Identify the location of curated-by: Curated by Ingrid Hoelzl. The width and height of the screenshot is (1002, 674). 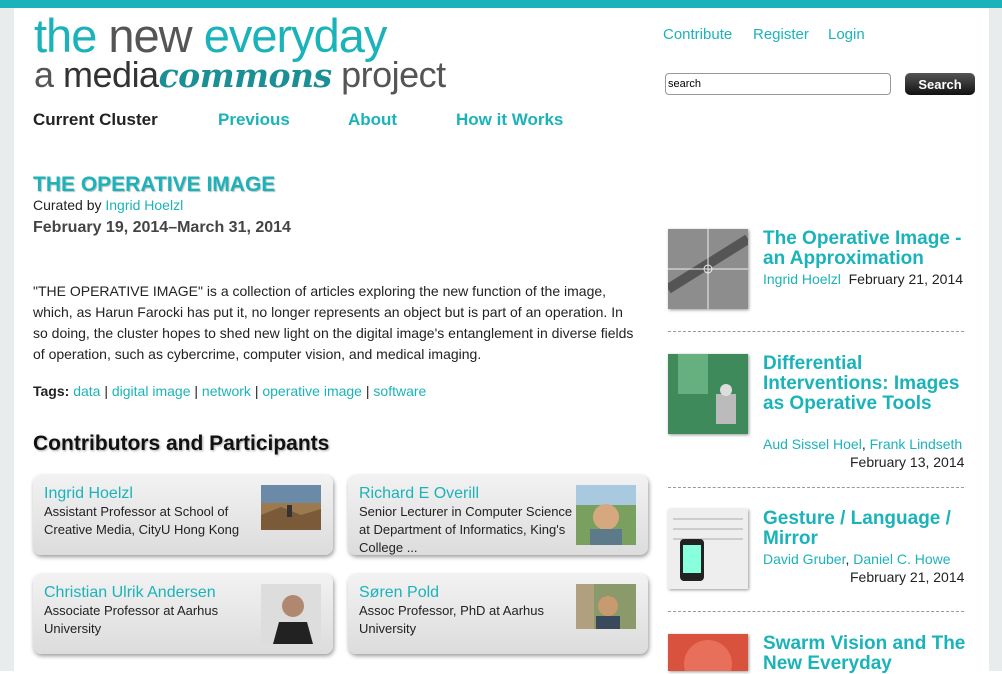
(108, 205).